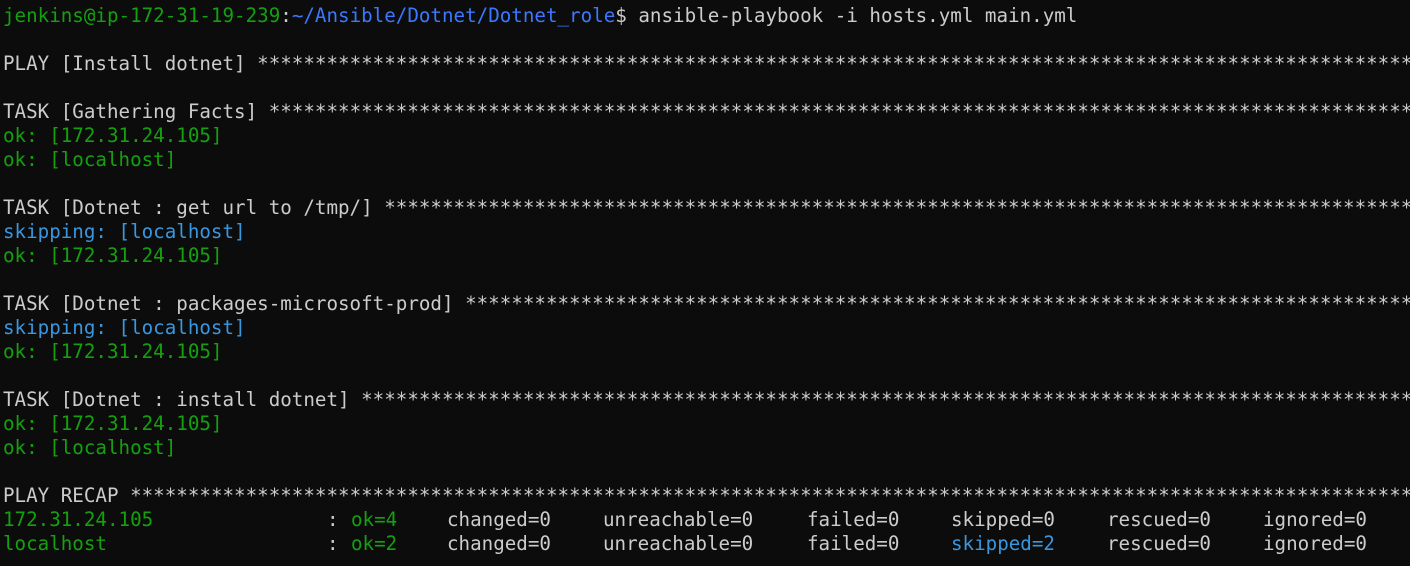 The width and height of the screenshot is (1410, 566). What do you see at coordinates (453, 15) in the screenshot?
I see `prompt-path: ~/Ansible/Dotnet/Dotnet_role` at bounding box center [453, 15].